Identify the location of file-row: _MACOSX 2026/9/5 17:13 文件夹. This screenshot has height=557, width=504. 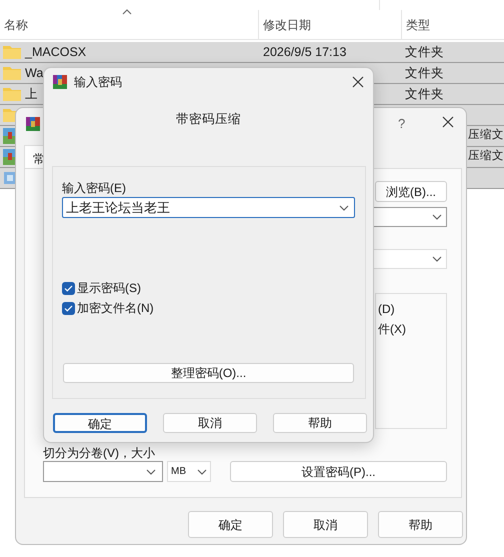
(252, 52).